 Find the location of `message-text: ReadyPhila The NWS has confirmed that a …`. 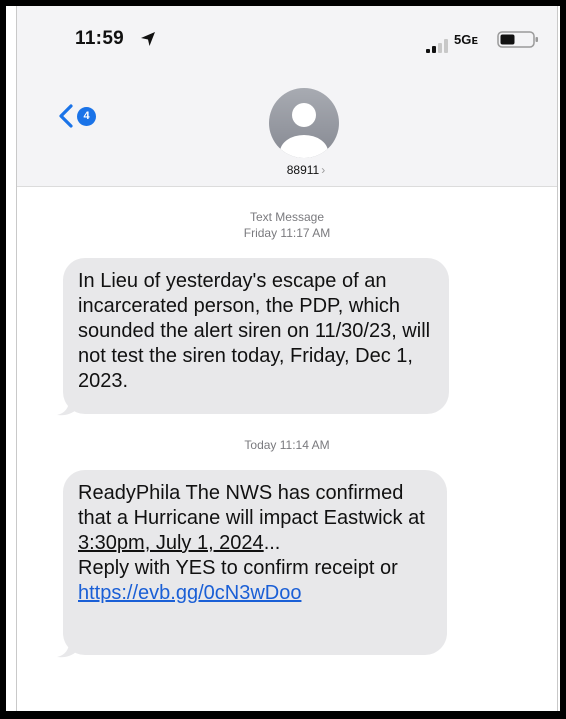

message-text: ReadyPhila The NWS has confirmed that a … is located at coordinates (251, 505).